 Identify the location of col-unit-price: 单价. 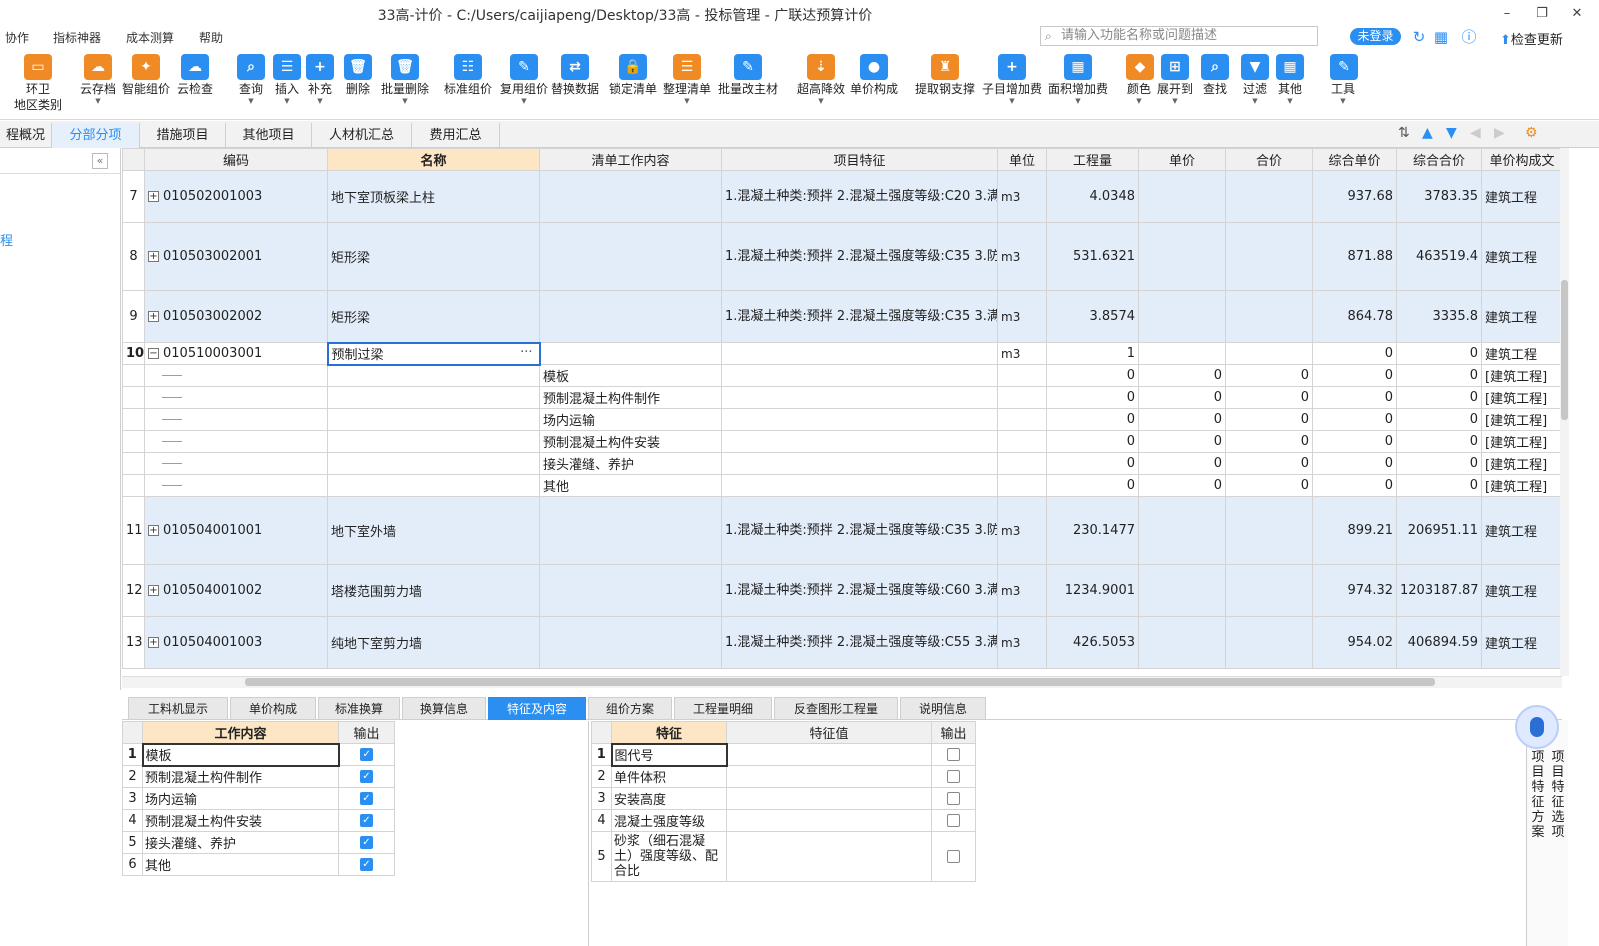
(1182, 159).